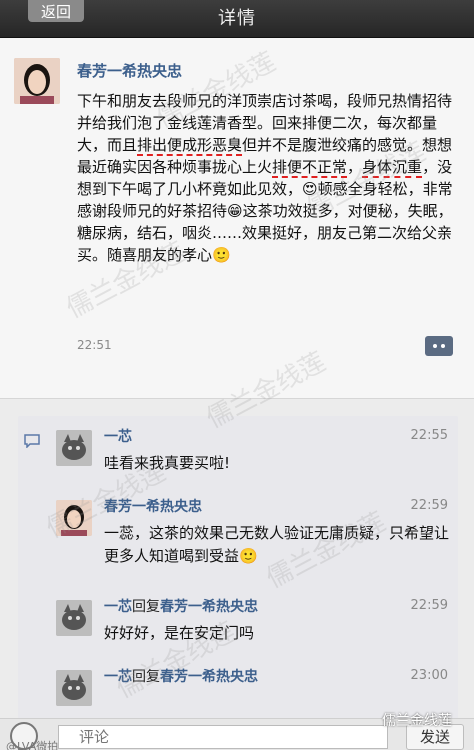  What do you see at coordinates (417, 721) in the screenshot?
I see `brand-watermark: 儒兰金线莲` at bounding box center [417, 721].